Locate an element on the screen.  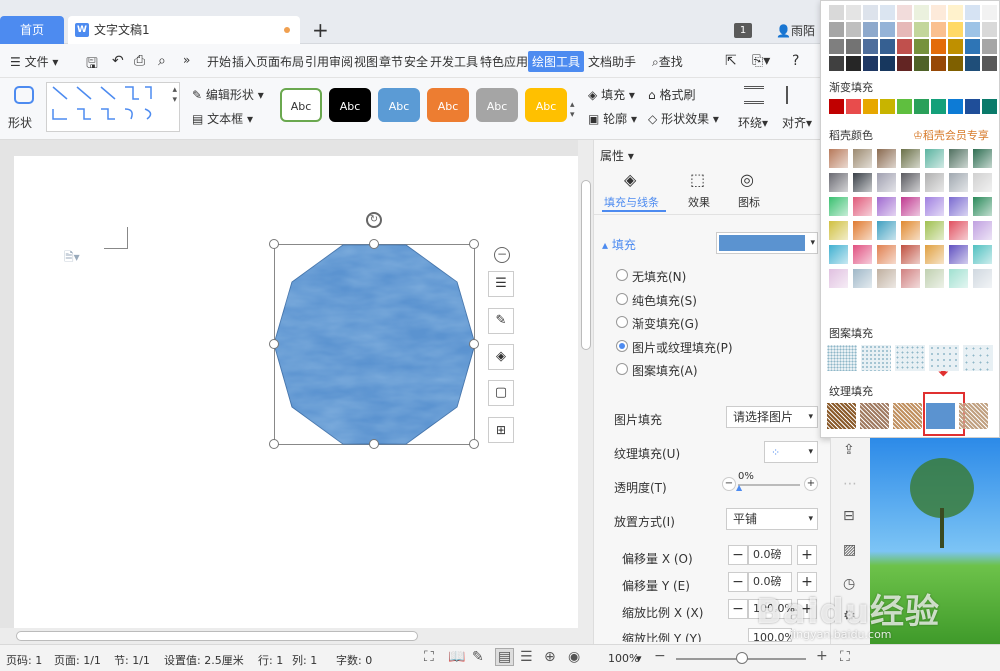
transparency-slider is located at coordinates (769, 485).